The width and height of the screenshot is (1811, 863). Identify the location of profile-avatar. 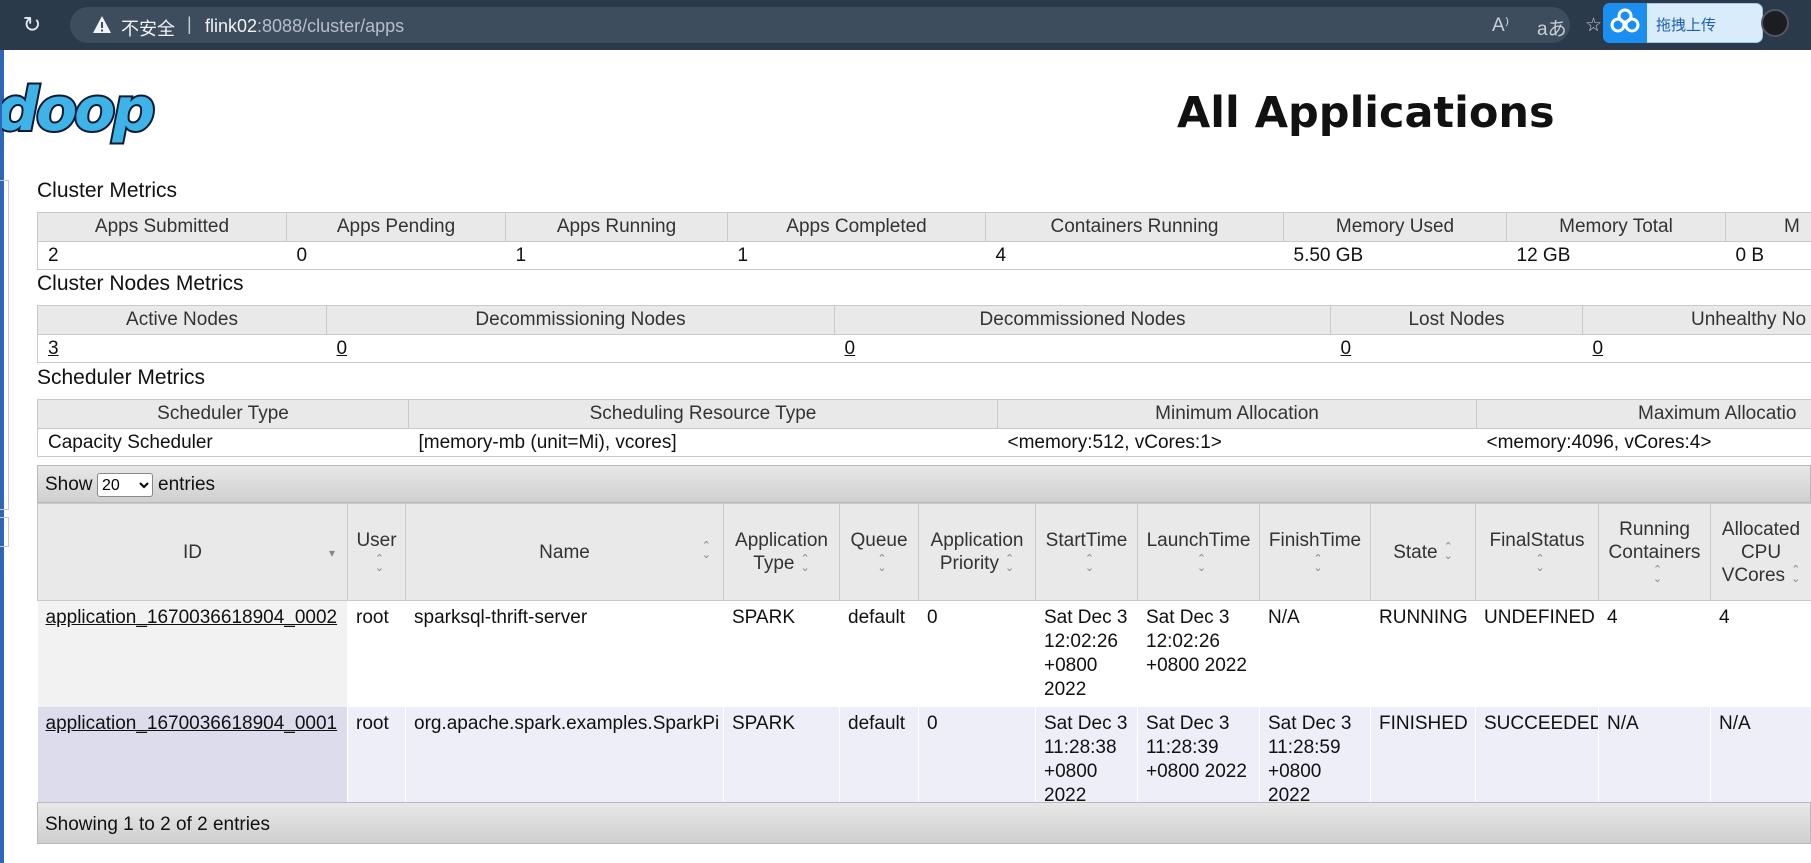
(1775, 23).